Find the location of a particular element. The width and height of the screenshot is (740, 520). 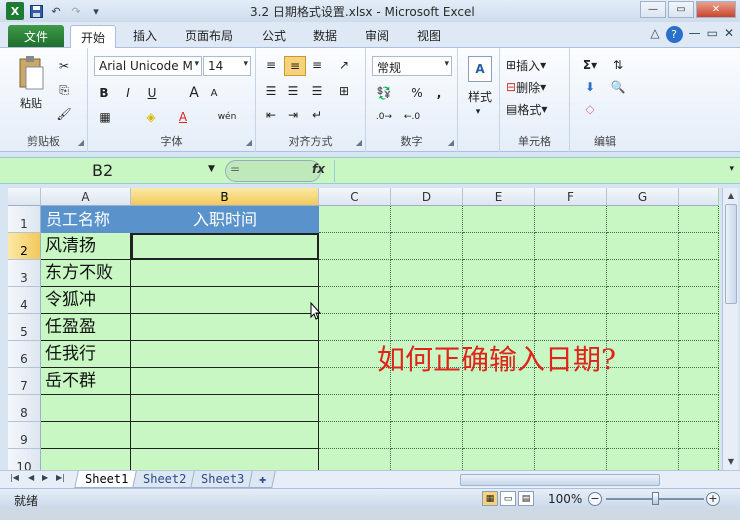

scroll-up-icon: ▲ is located at coordinates (731, 195).